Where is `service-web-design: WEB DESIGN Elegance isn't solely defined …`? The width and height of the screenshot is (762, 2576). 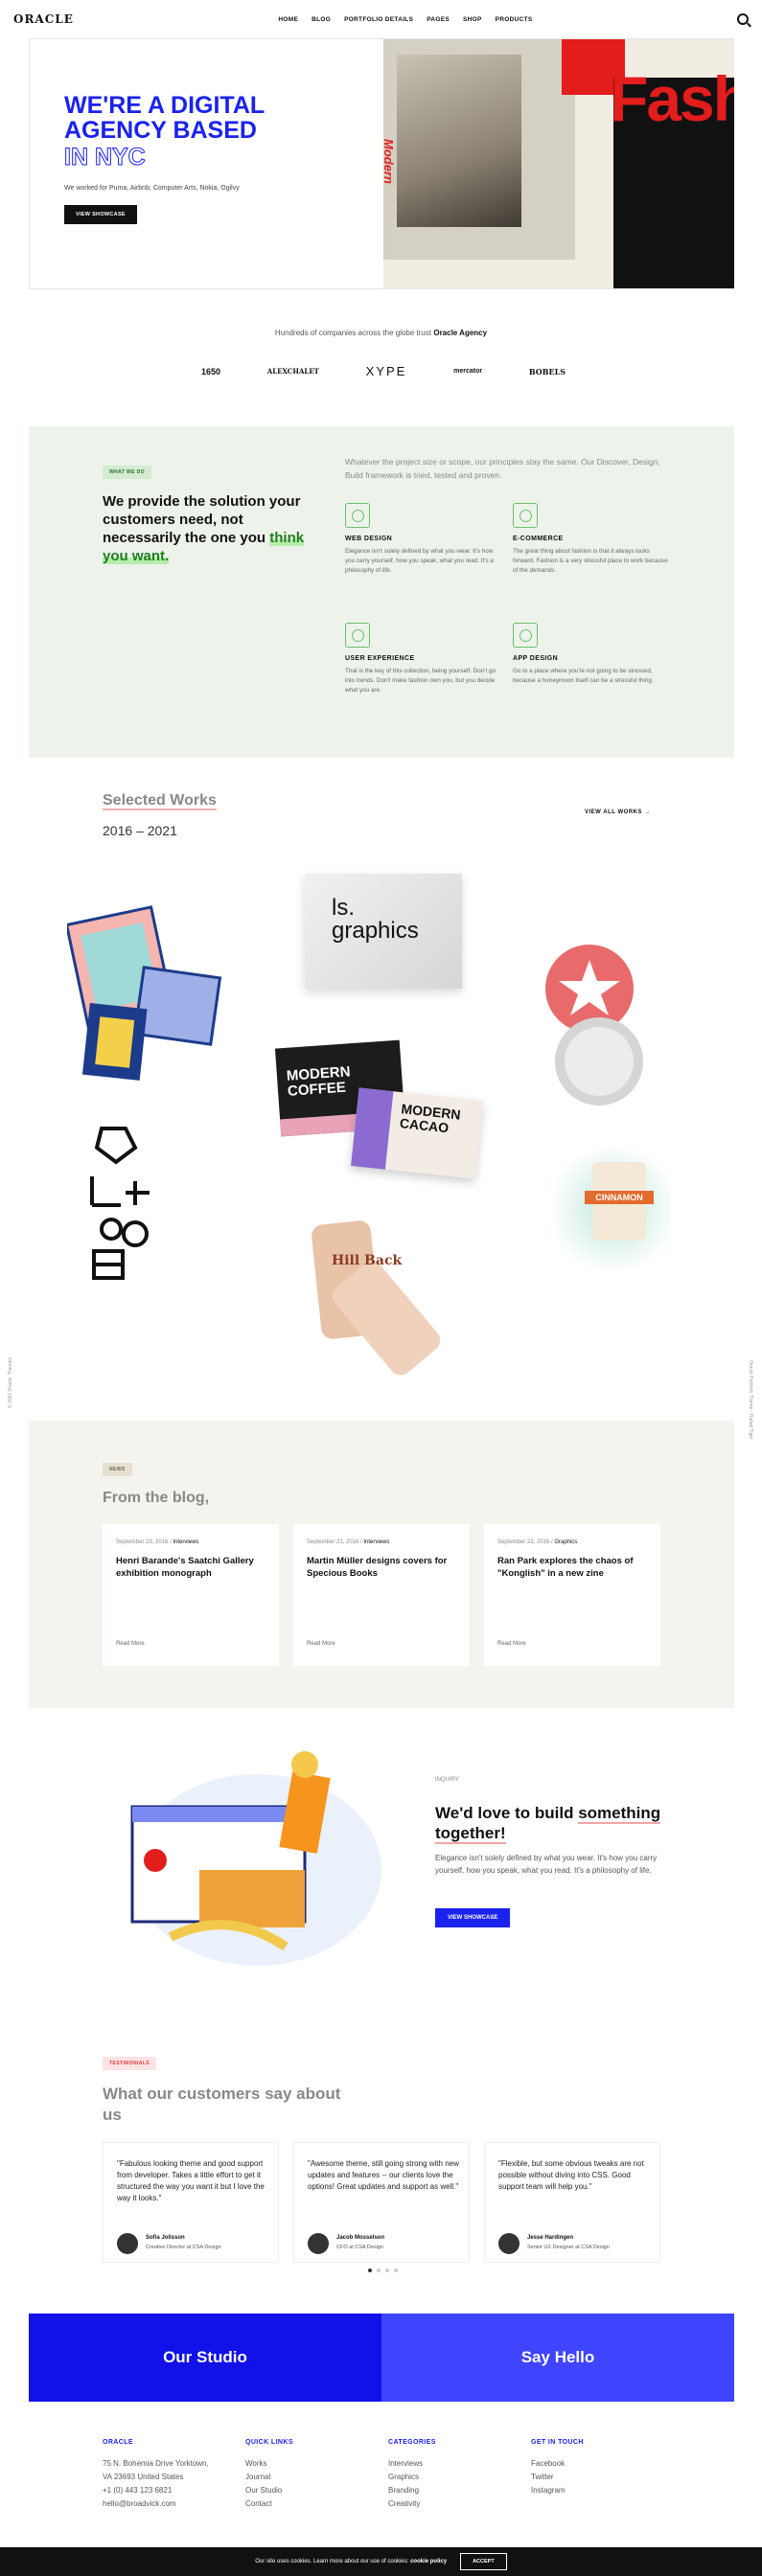
service-web-design: WEB DESIGN Elegance isn't solely defined … is located at coordinates (424, 539).